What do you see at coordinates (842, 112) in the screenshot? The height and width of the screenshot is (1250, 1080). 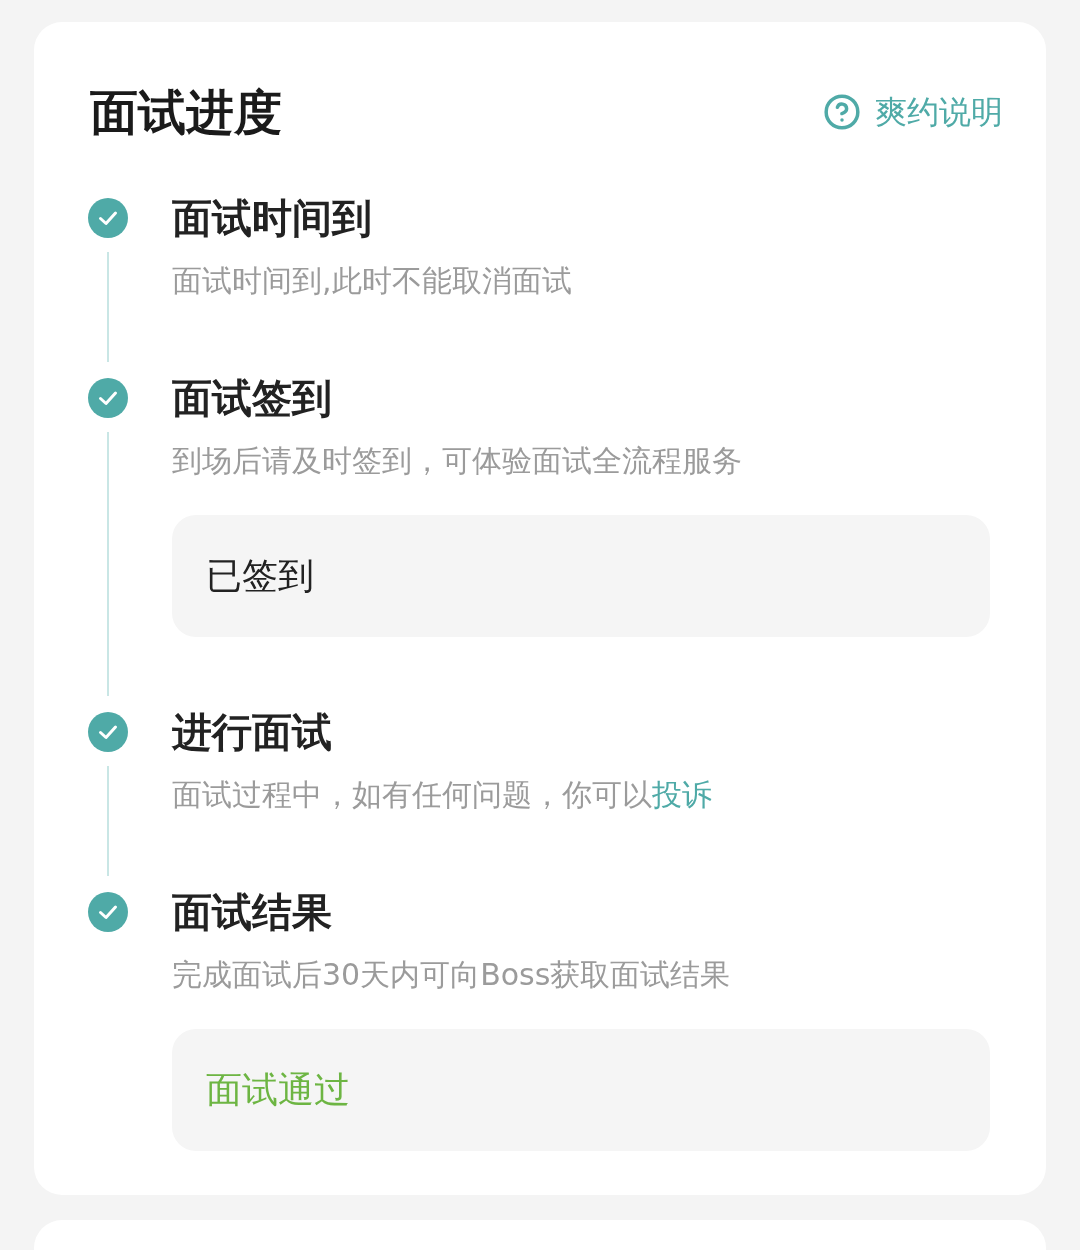 I see `help-icon` at bounding box center [842, 112].